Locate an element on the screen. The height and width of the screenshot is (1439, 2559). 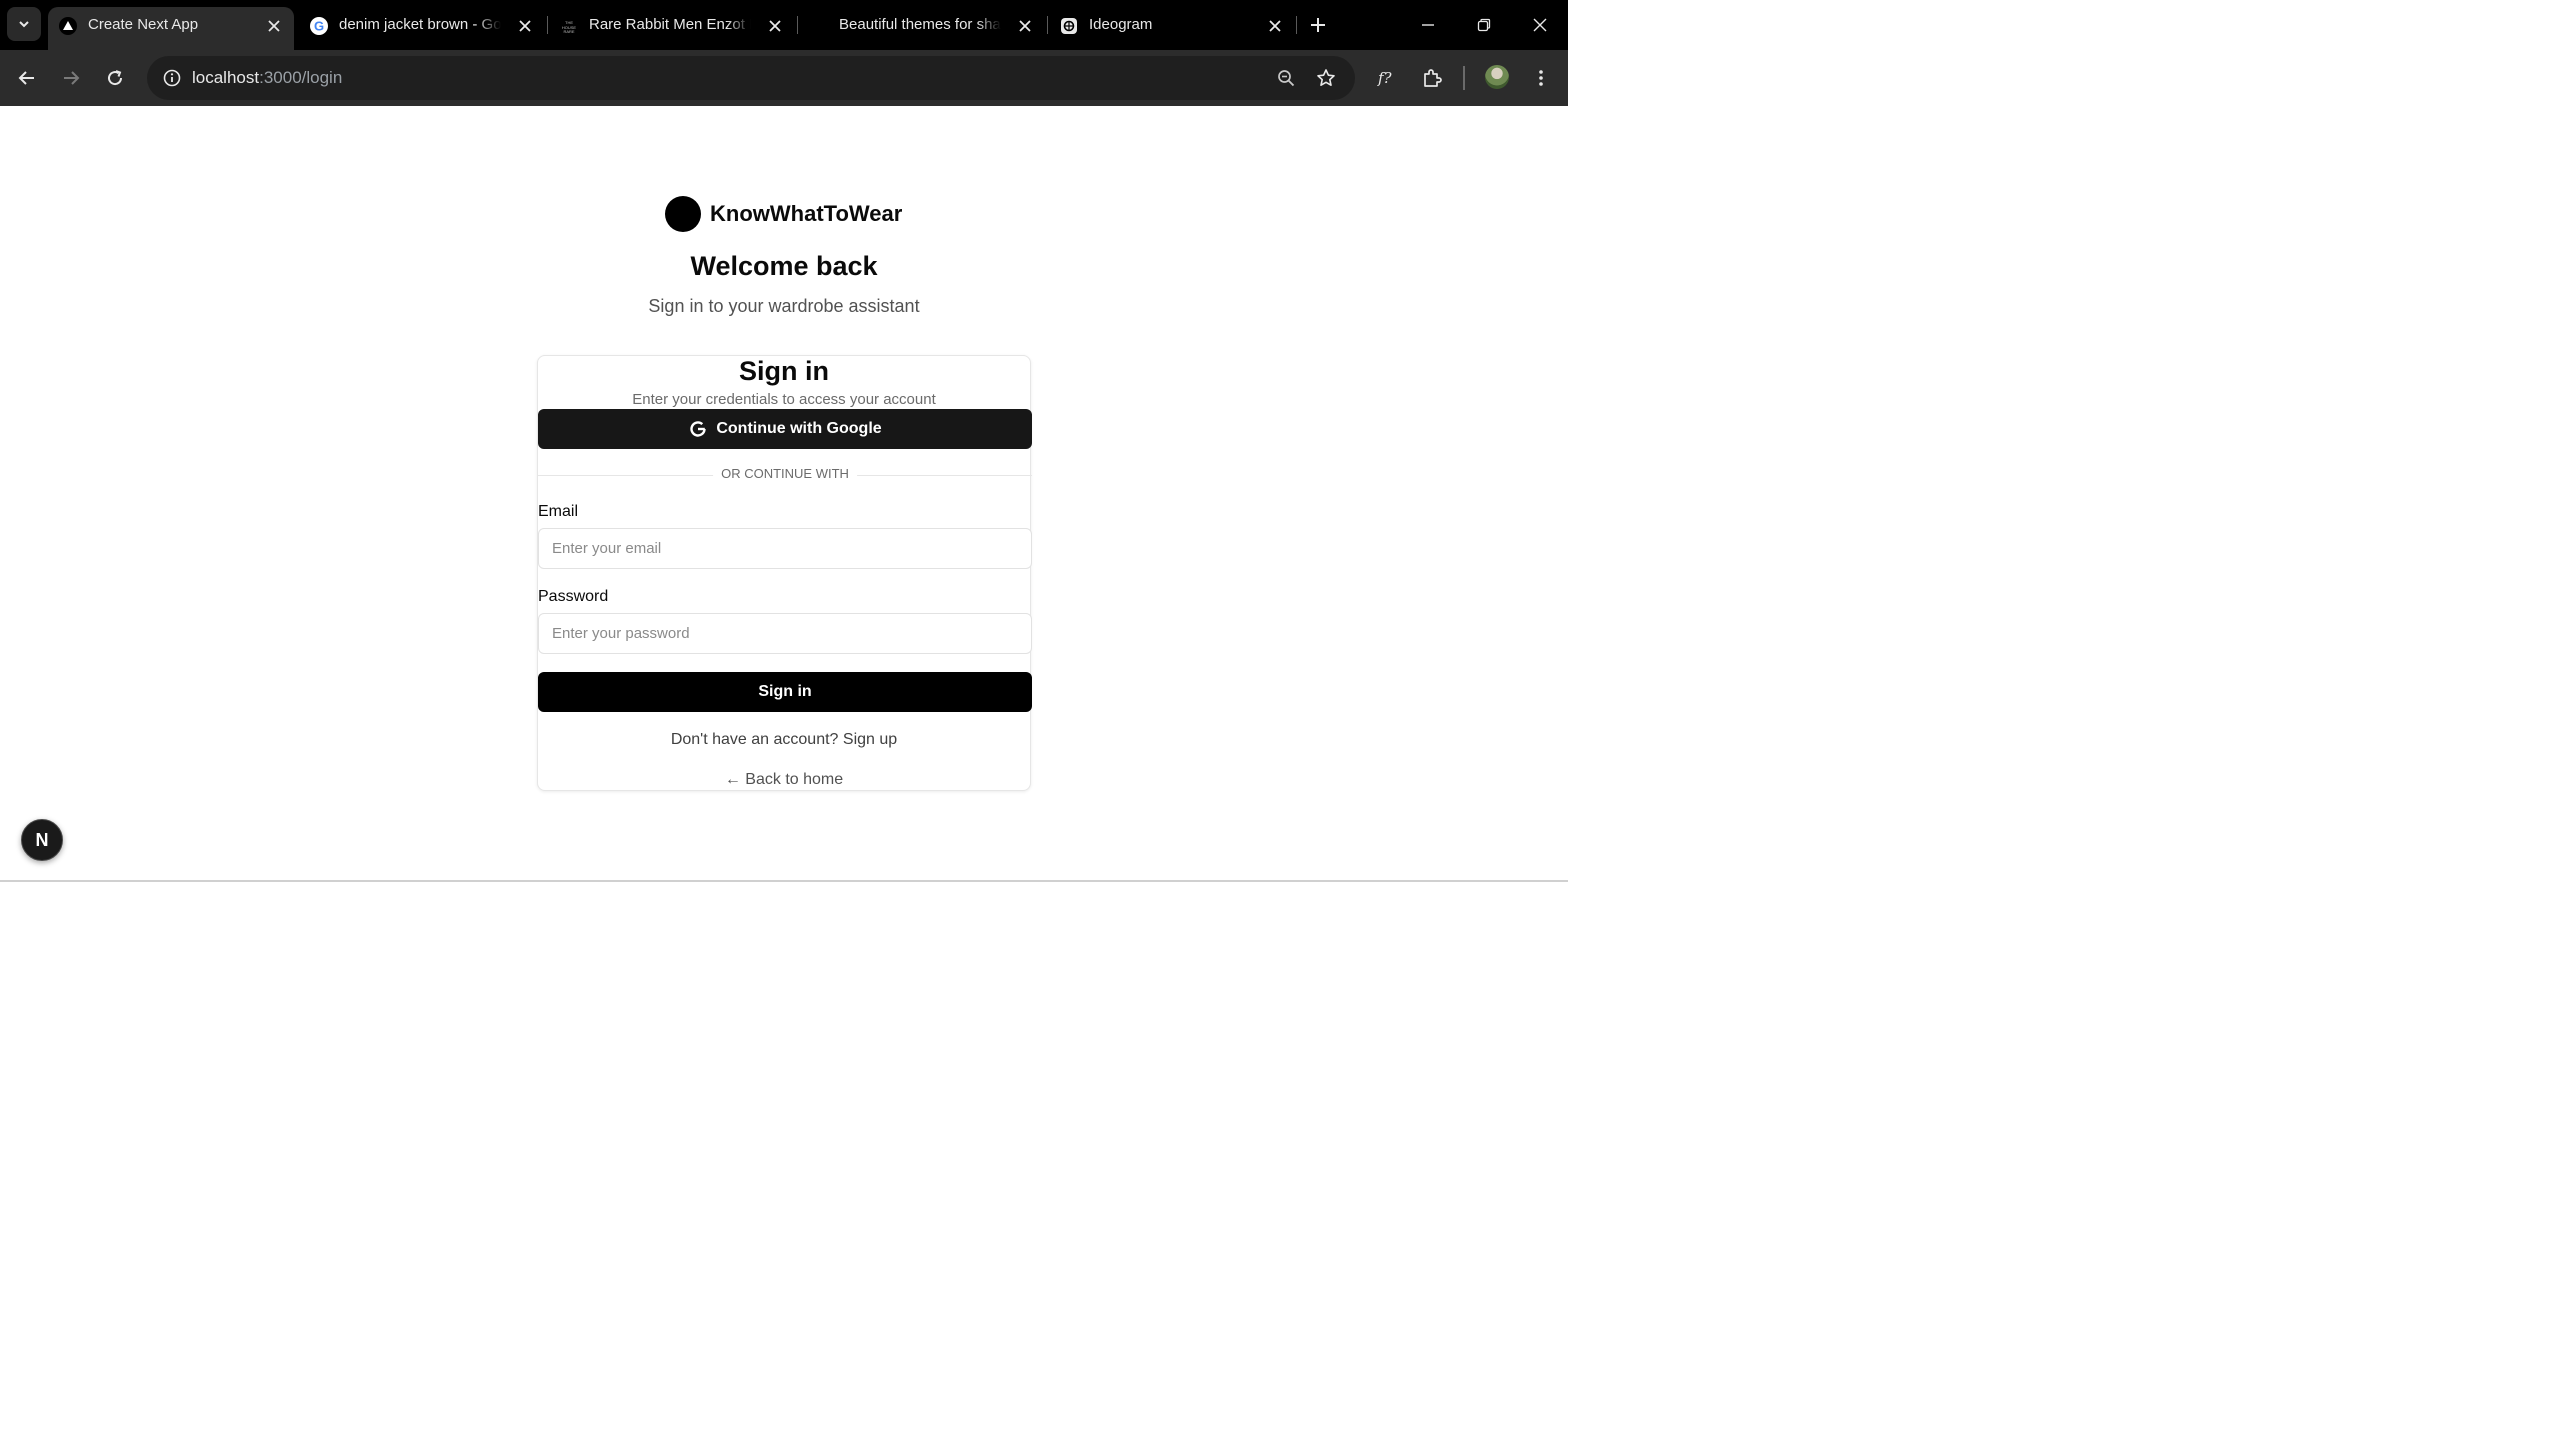
google-g-icon is located at coordinates (698, 429).